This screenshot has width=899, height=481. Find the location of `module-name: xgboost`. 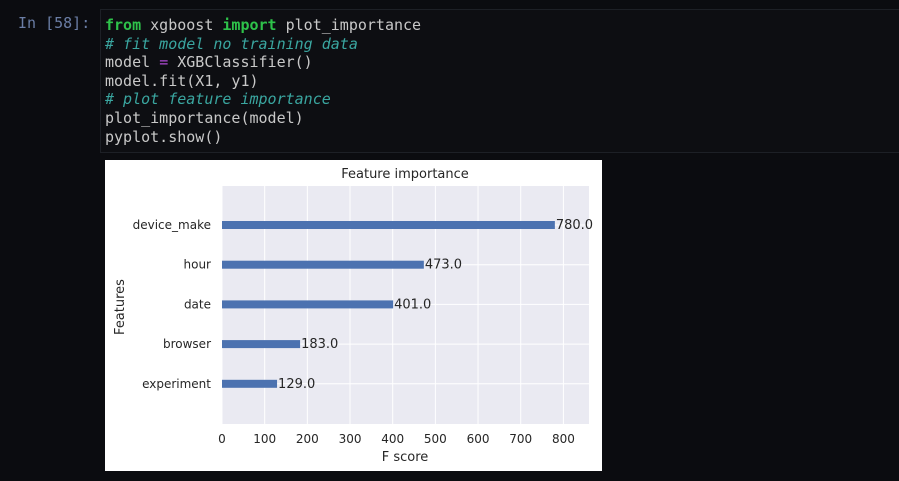

module-name: xgboost is located at coordinates (182, 25).